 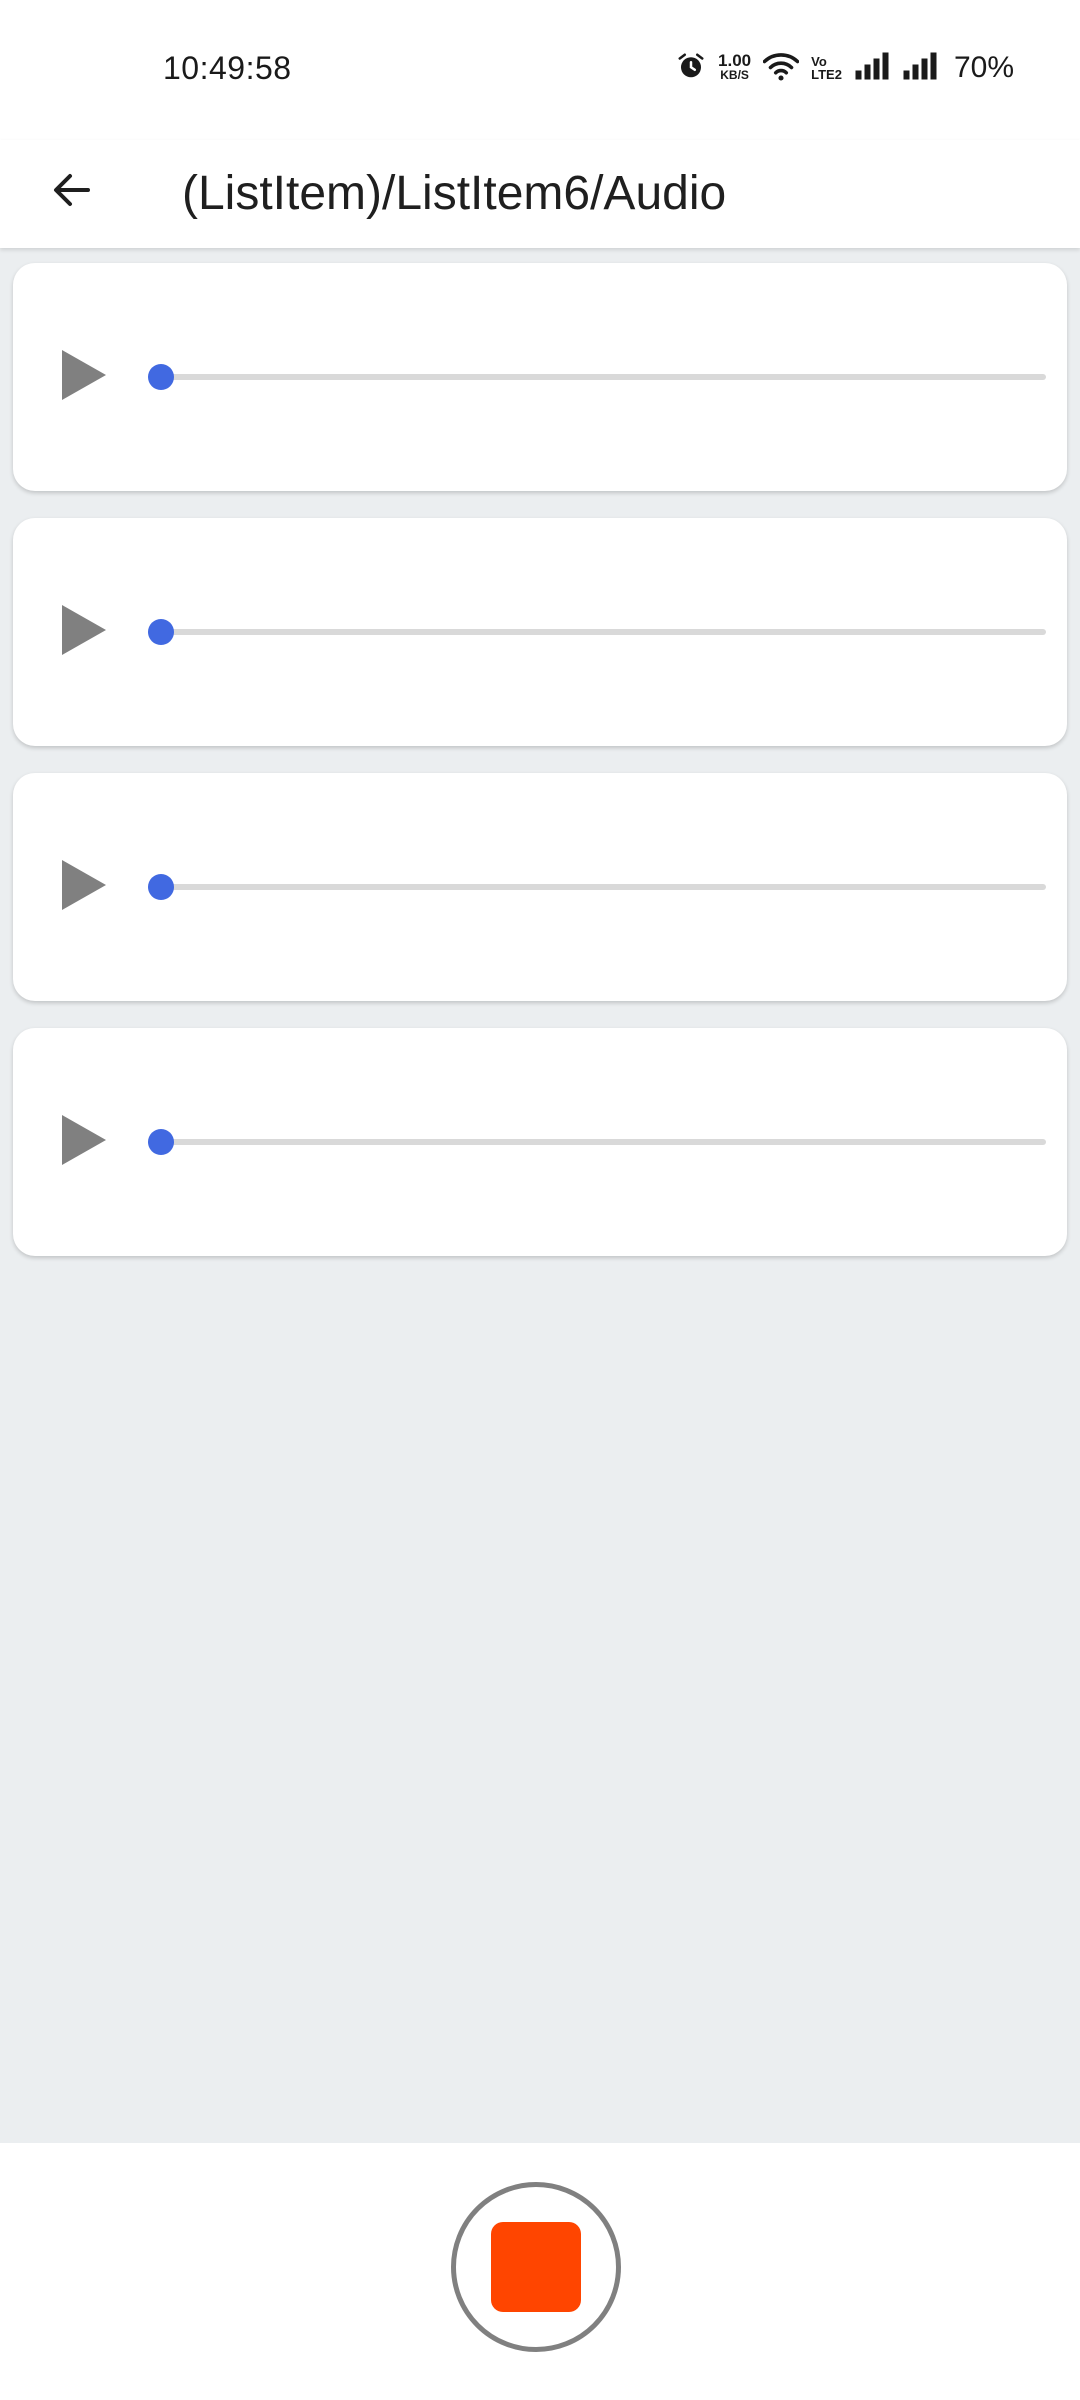 What do you see at coordinates (540, 70) in the screenshot?
I see `status-bar: 10:49:58 1.00 KB/S Vo LTE2 70%` at bounding box center [540, 70].